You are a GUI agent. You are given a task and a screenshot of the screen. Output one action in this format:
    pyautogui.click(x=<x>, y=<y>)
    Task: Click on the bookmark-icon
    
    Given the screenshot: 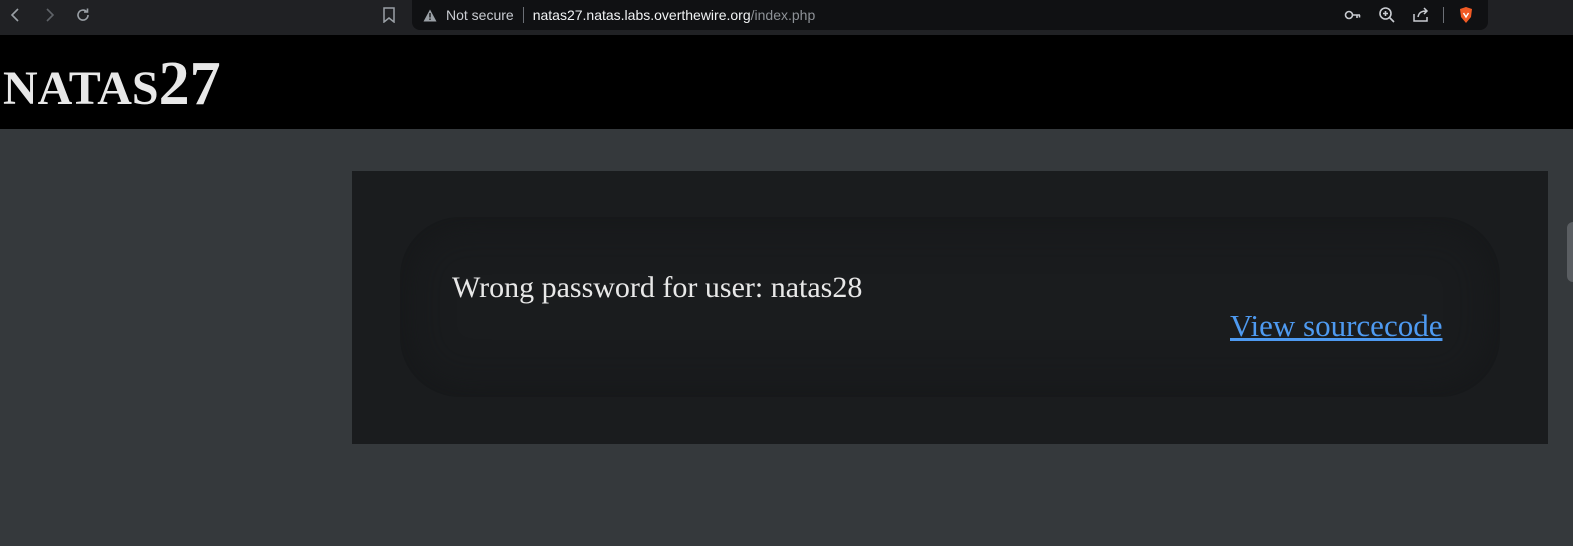 What is the action you would take?
    pyautogui.click(x=389, y=15)
    